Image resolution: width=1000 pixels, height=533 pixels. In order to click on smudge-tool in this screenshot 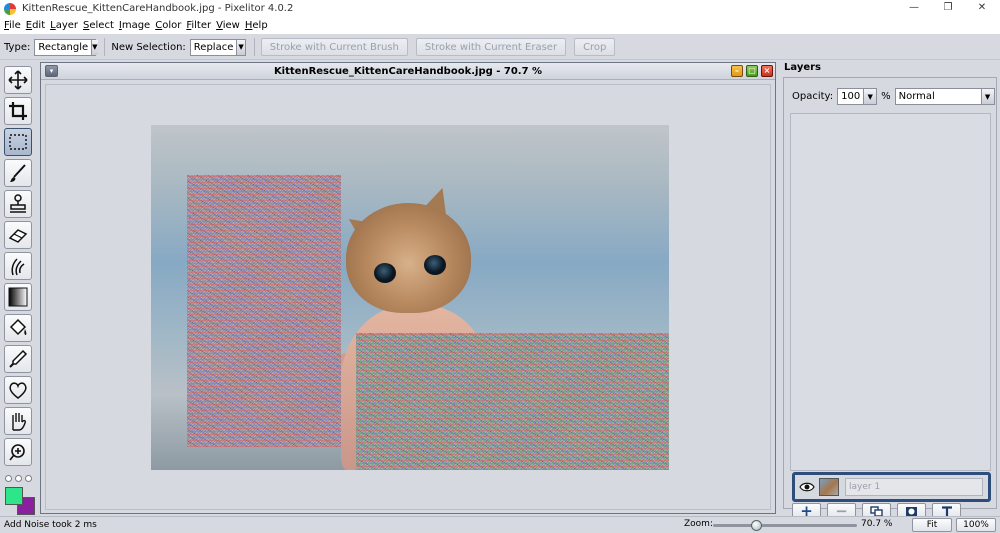, I will do `click(18, 266)`.